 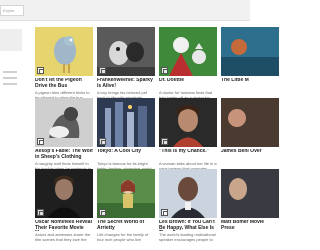 I want to click on video-card: Matt Bomer Movie Prese, so click(x=250, y=205).